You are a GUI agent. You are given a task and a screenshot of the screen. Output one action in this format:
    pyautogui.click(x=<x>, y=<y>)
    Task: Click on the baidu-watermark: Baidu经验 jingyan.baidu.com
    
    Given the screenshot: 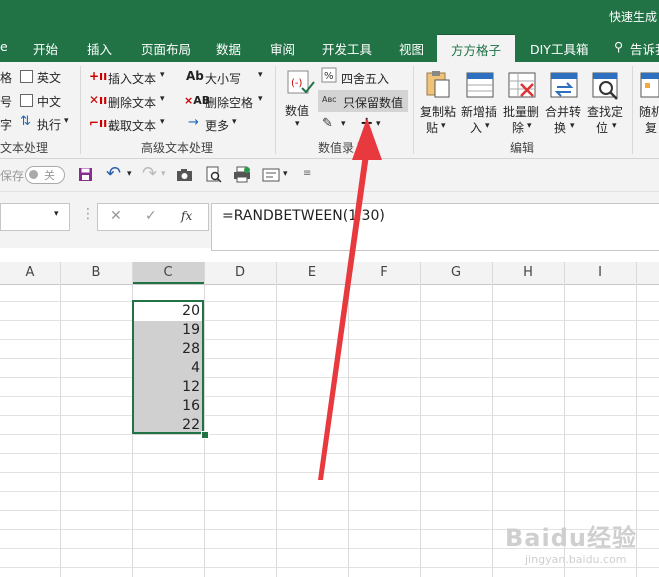 What is the action you would take?
    pyautogui.click(x=580, y=545)
    